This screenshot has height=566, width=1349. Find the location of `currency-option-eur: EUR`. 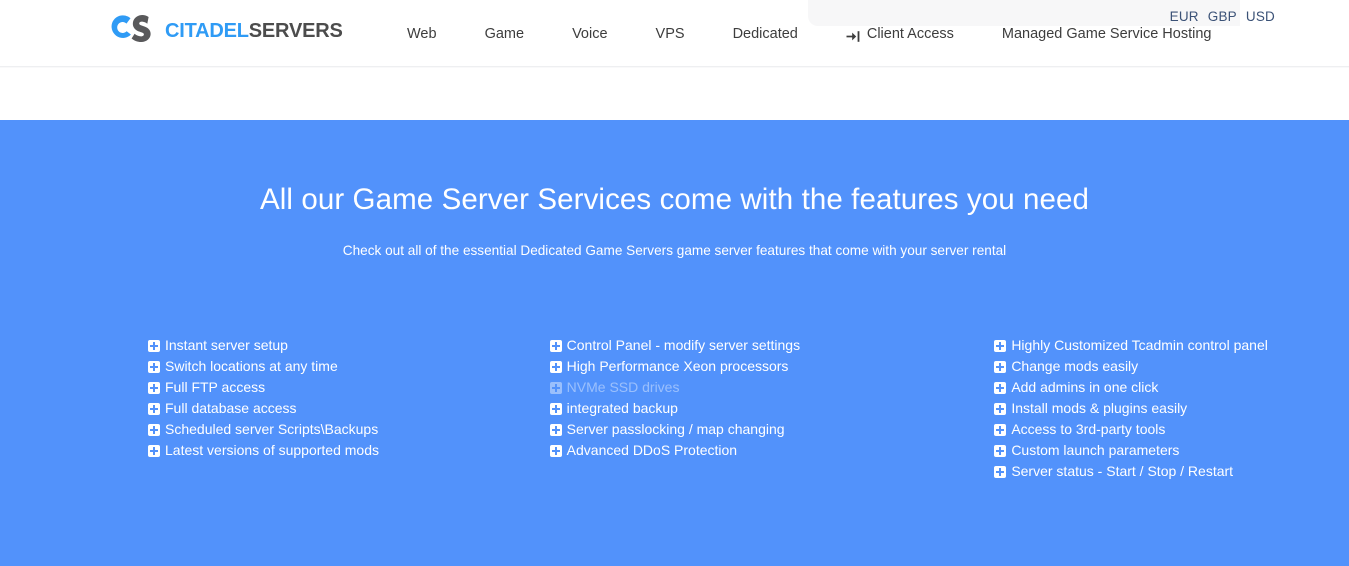

currency-option-eur: EUR is located at coordinates (1184, 16).